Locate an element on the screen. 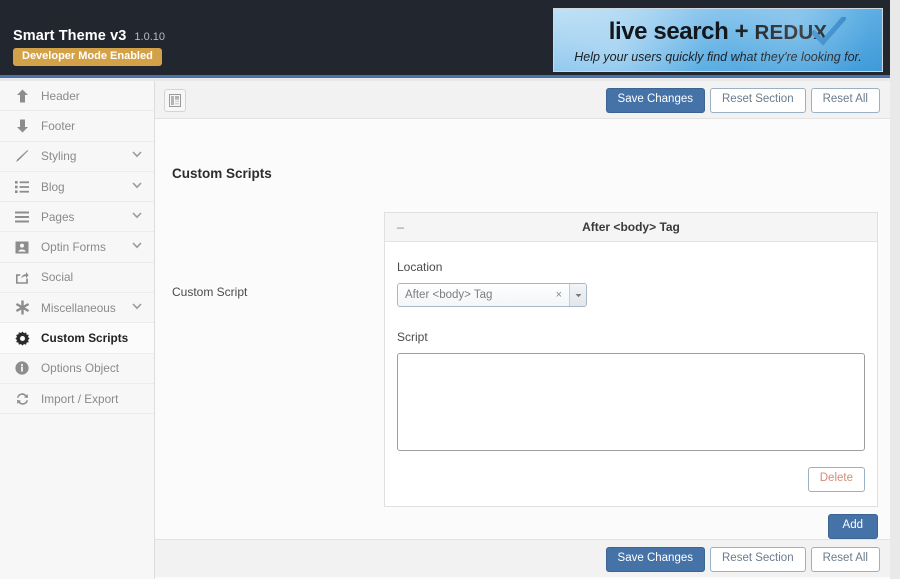 The image size is (900, 579). sidebar-item-label: Optin Forms is located at coordinates (73, 247).